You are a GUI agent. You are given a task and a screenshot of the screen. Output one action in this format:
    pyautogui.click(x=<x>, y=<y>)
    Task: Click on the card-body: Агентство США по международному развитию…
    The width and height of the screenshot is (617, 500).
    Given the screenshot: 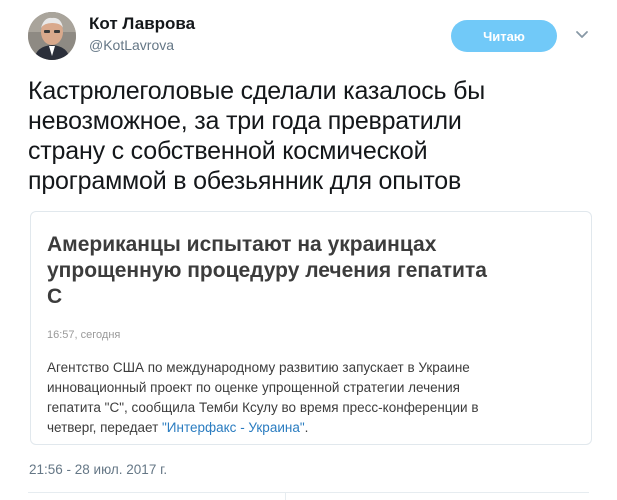 What is the action you would take?
    pyautogui.click(x=307, y=398)
    